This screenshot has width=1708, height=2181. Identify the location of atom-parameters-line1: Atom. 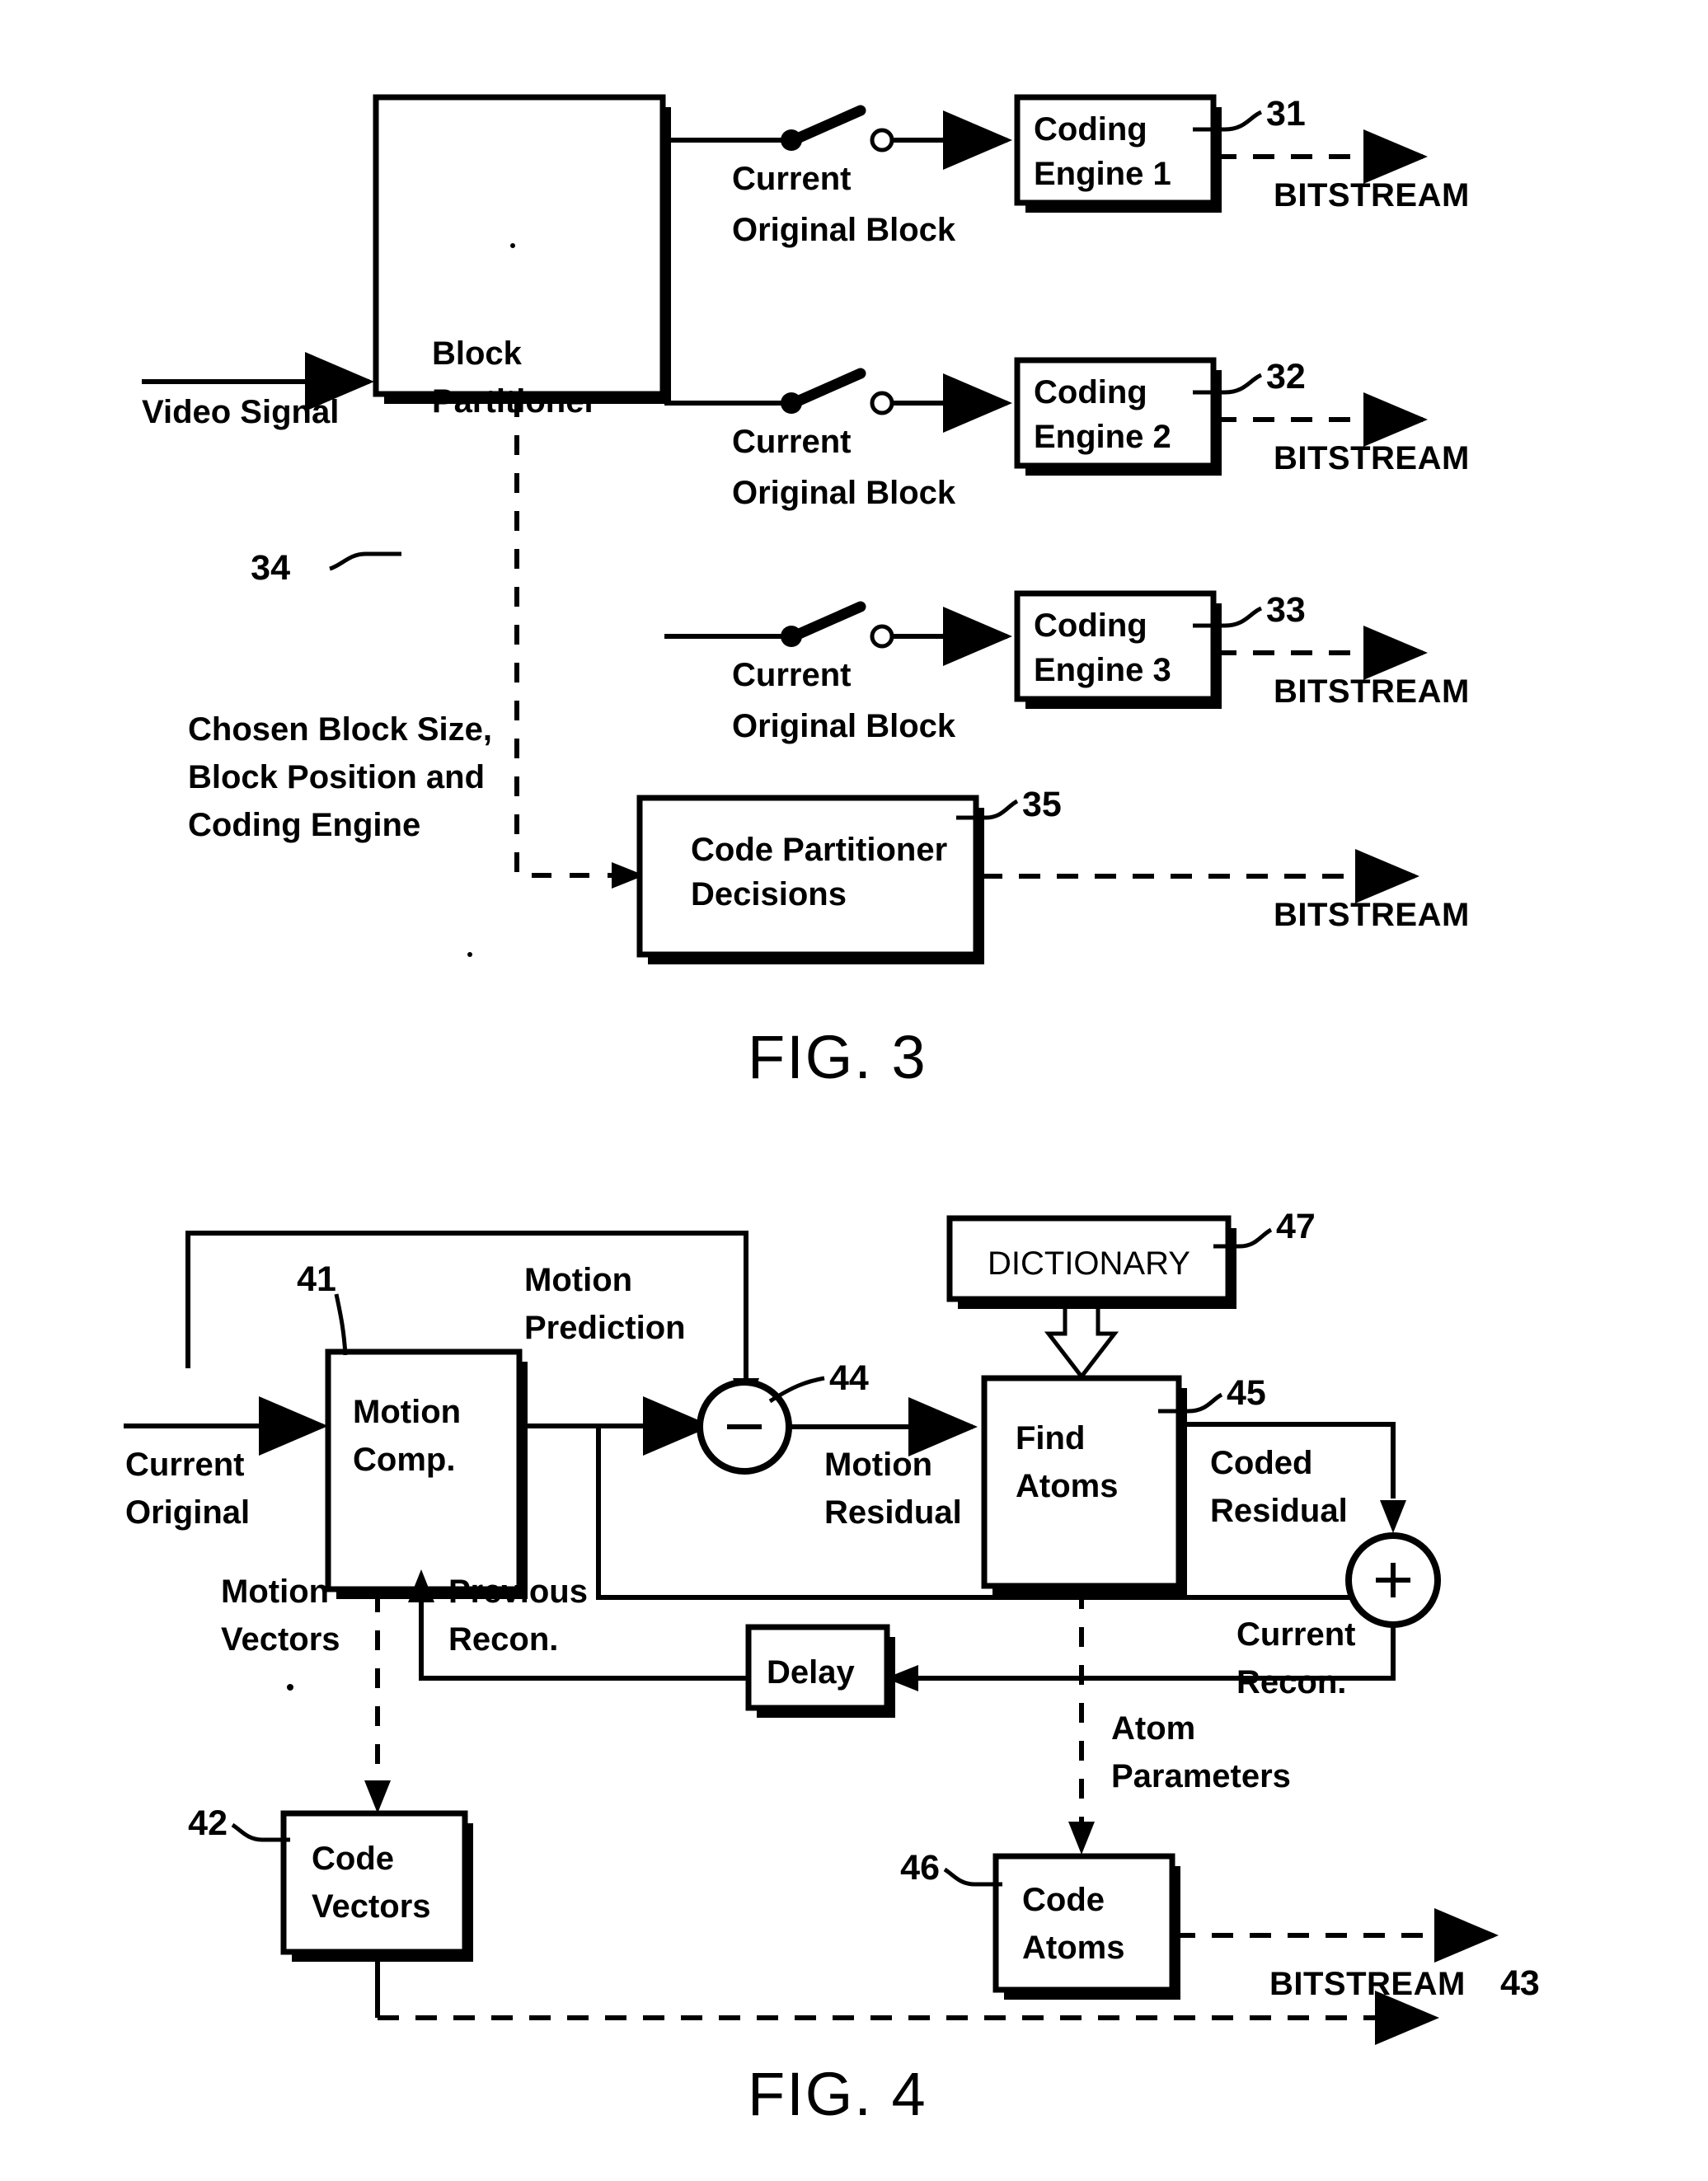
(1153, 1728).